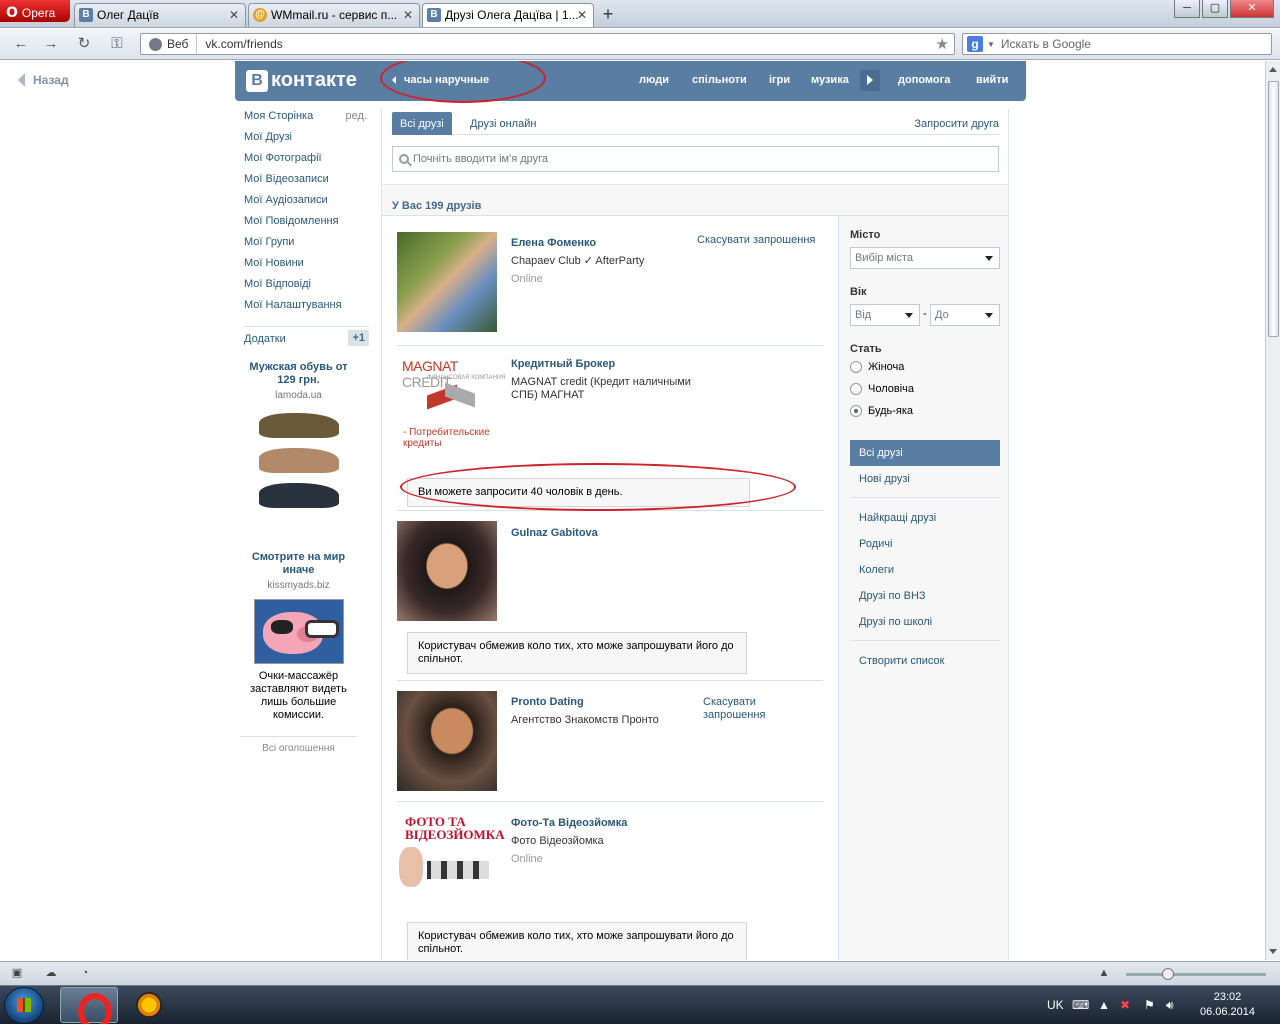  Describe the element at coordinates (554, 533) in the screenshot. I see `friend-name: Gulnaz Gabitova` at that location.